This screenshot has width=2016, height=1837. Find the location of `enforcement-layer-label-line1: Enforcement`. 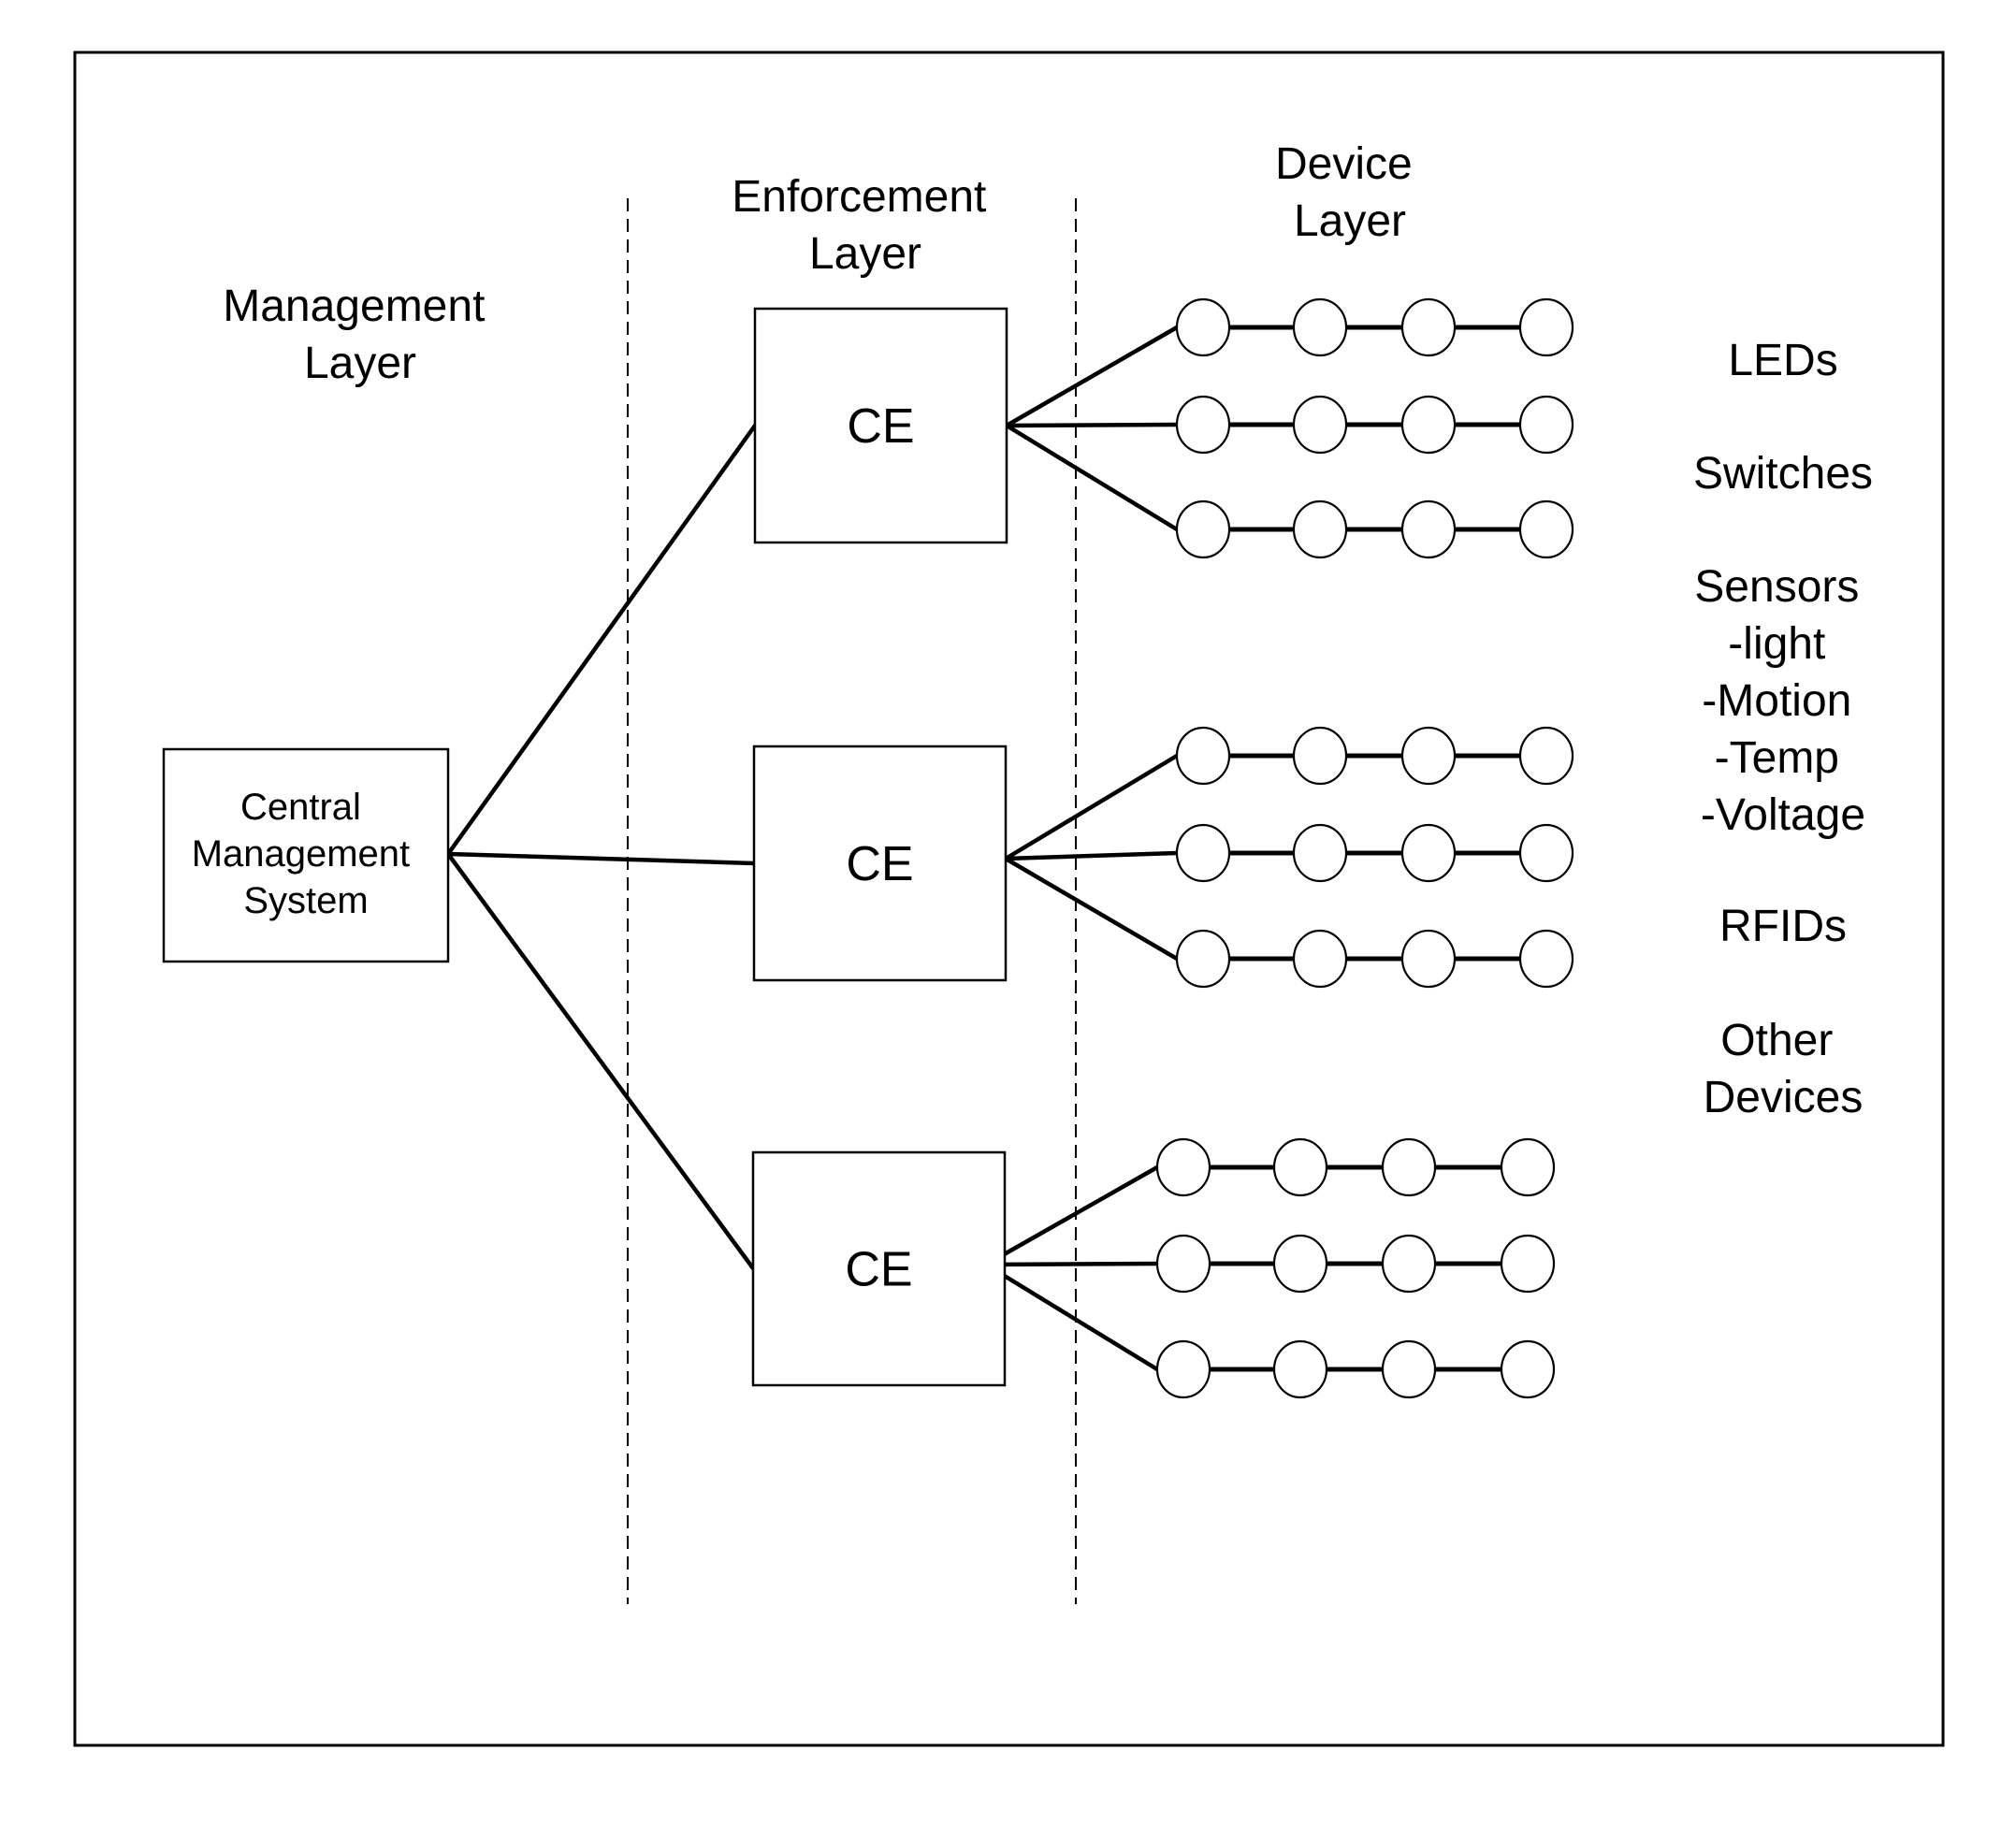

enforcement-layer-label-line1: Enforcement is located at coordinates (859, 197).